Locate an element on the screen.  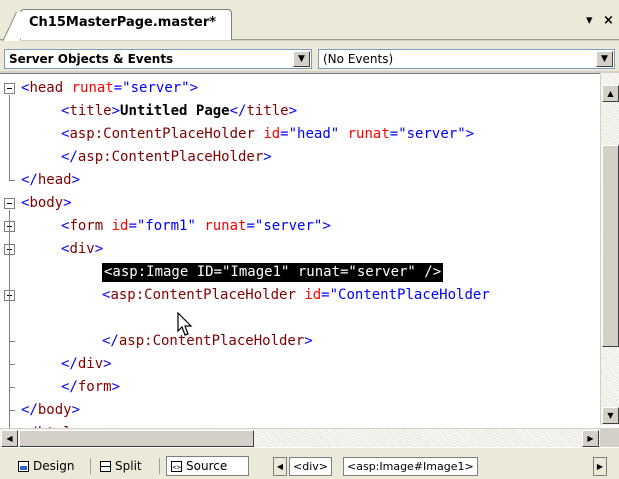
breadcrumb-div: <div> is located at coordinates (310, 466).